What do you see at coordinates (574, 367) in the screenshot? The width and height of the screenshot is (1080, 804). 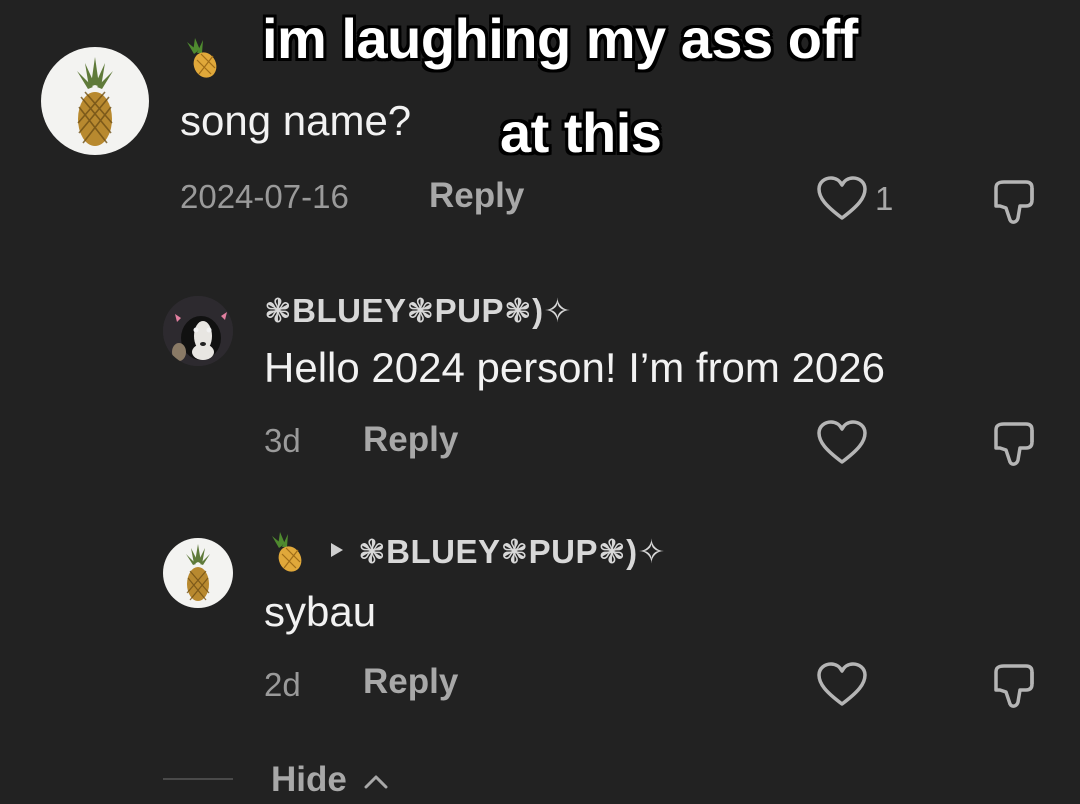 I see `comment-text: Hello 2024 person! I’m from 2026` at bounding box center [574, 367].